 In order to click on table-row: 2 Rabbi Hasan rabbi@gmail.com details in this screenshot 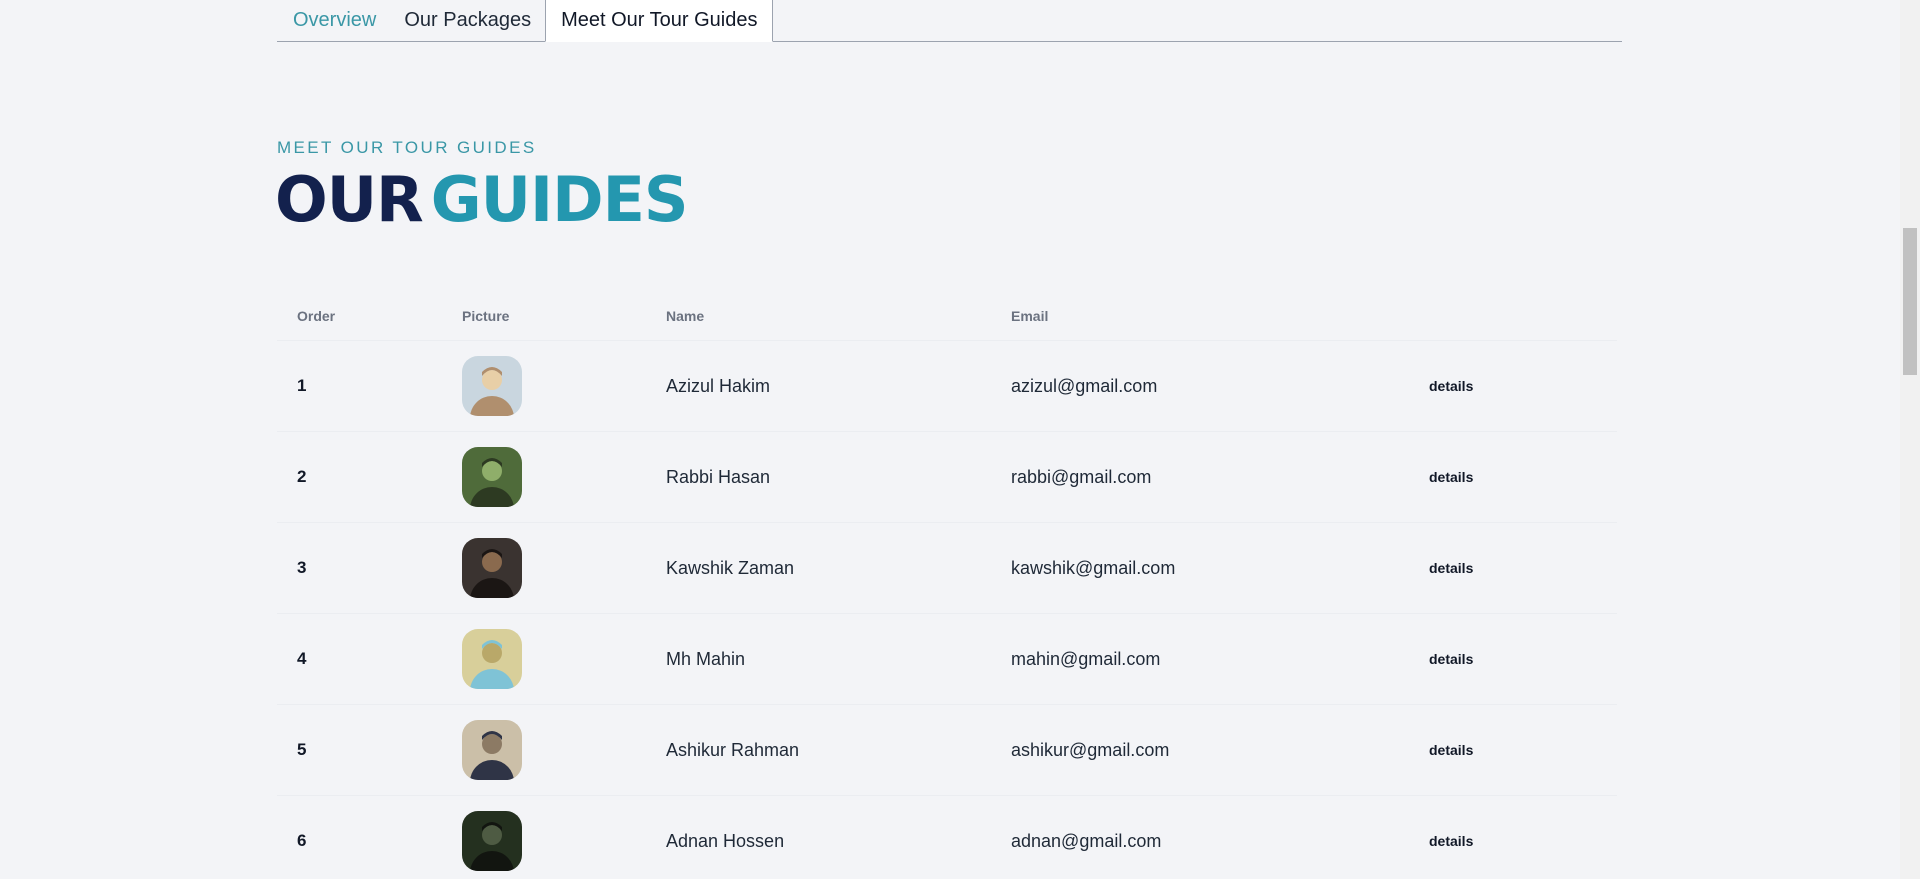, I will do `click(947, 477)`.